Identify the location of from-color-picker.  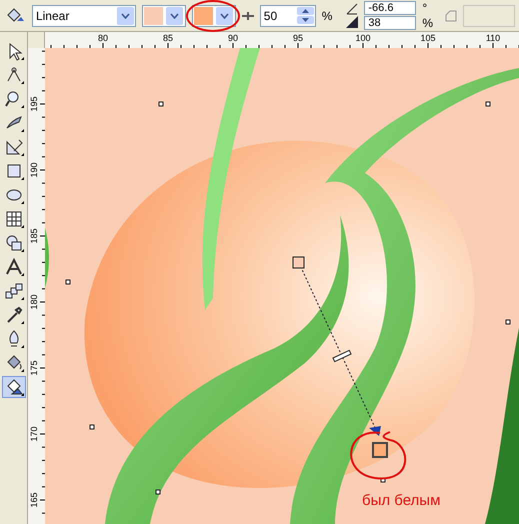
(164, 15).